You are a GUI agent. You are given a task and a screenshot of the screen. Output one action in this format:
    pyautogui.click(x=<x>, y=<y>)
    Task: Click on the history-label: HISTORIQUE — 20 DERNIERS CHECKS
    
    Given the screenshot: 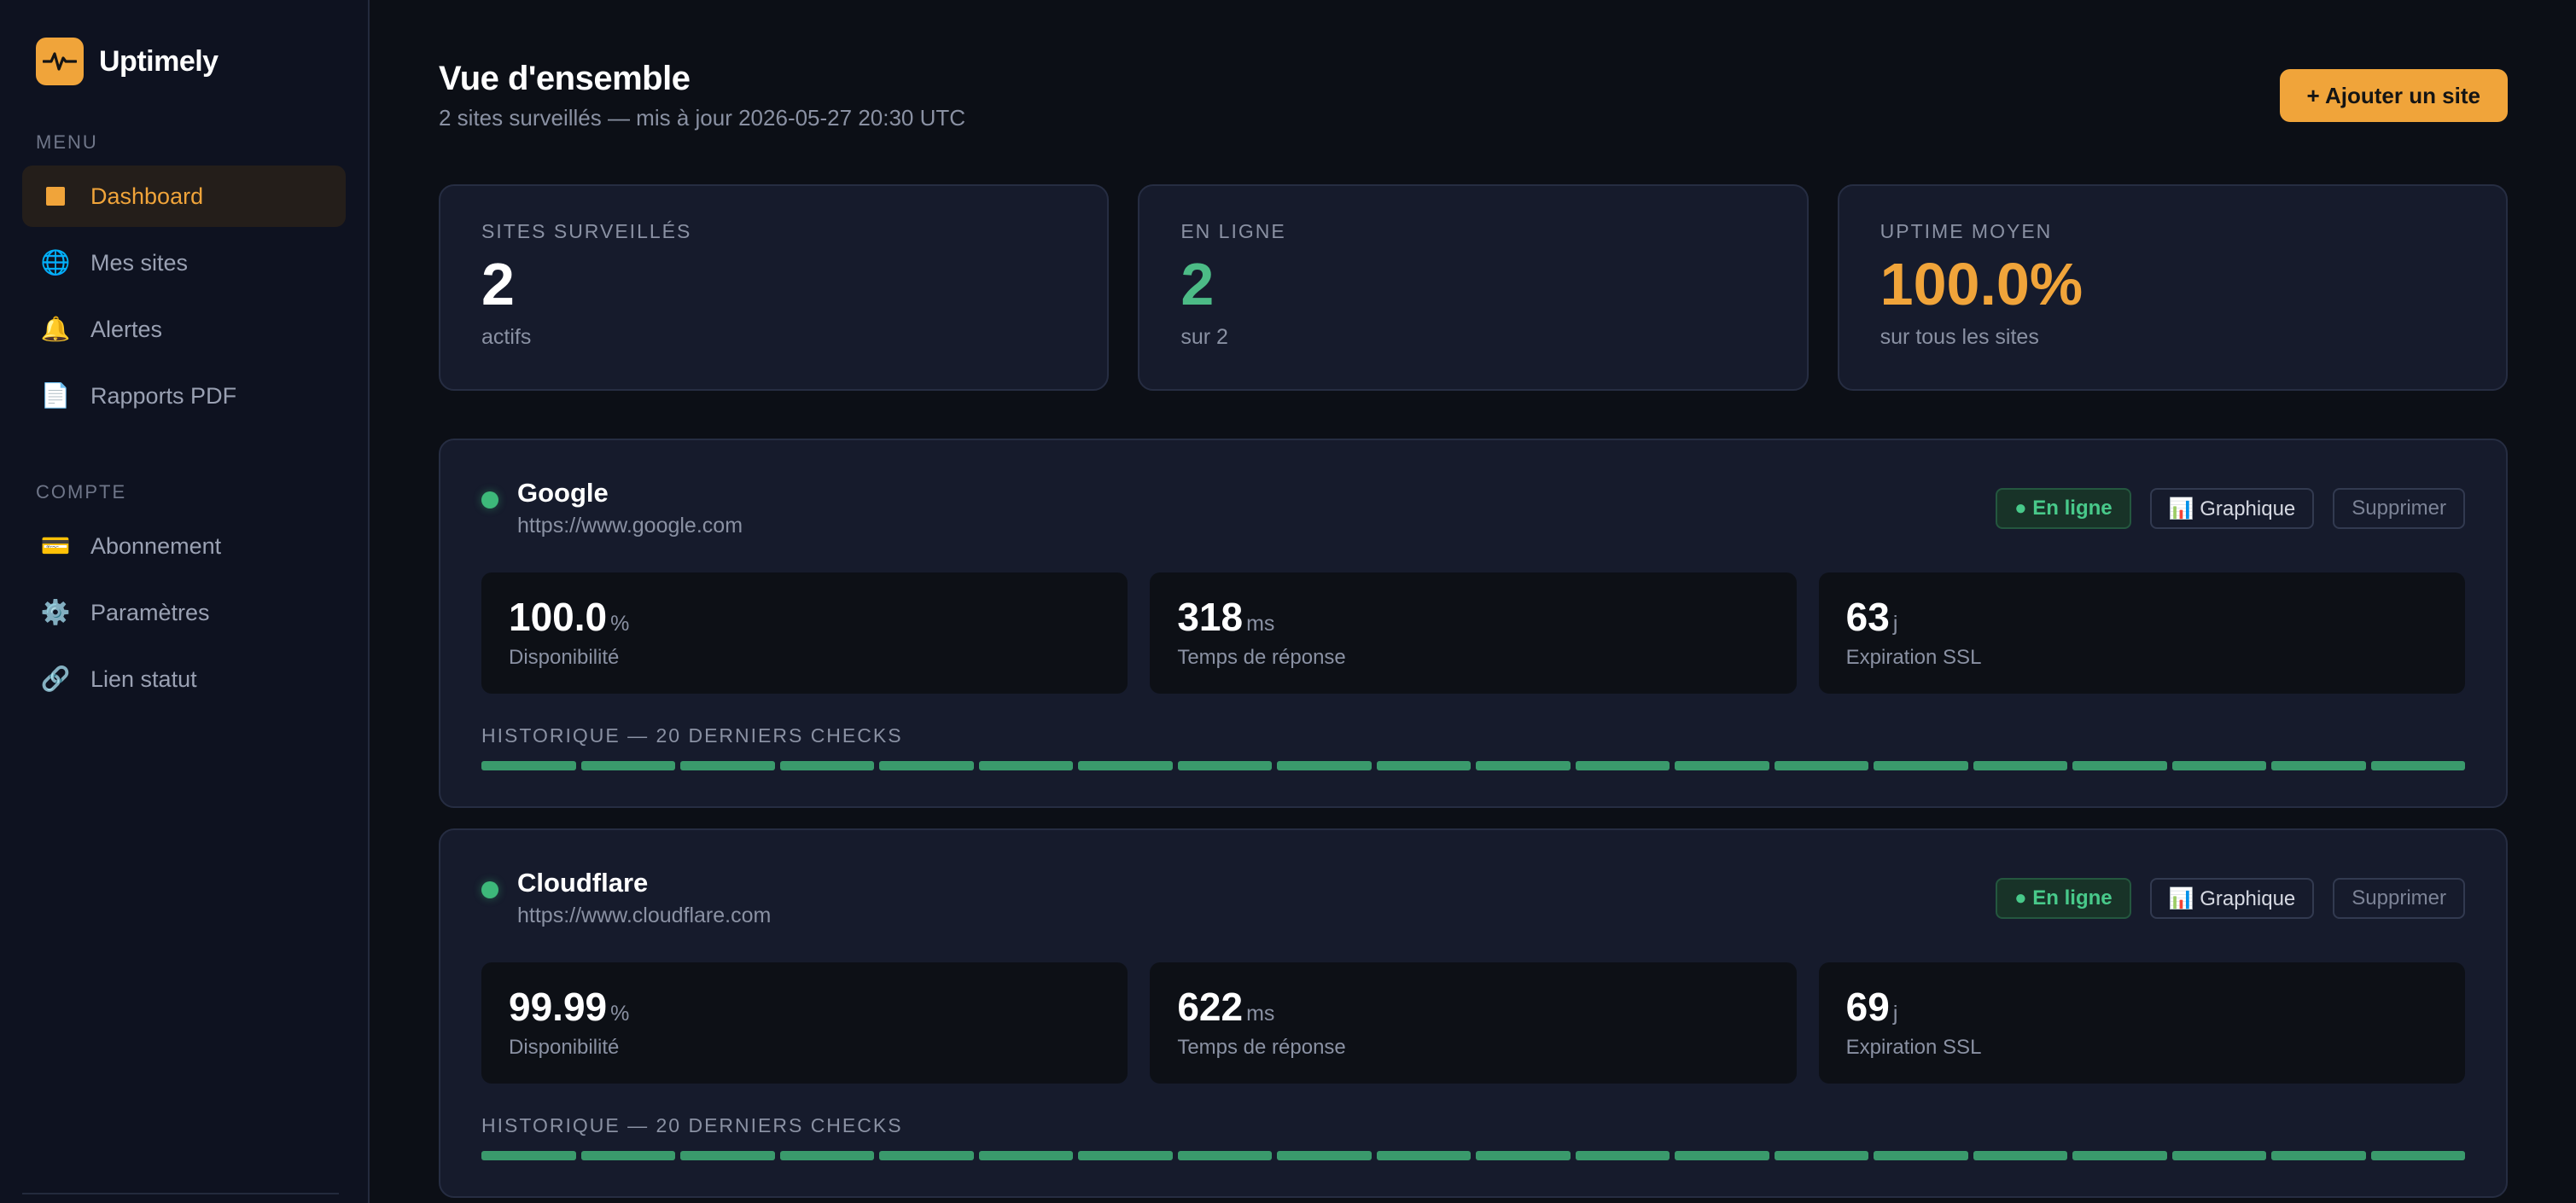 What is the action you would take?
    pyautogui.click(x=692, y=735)
    